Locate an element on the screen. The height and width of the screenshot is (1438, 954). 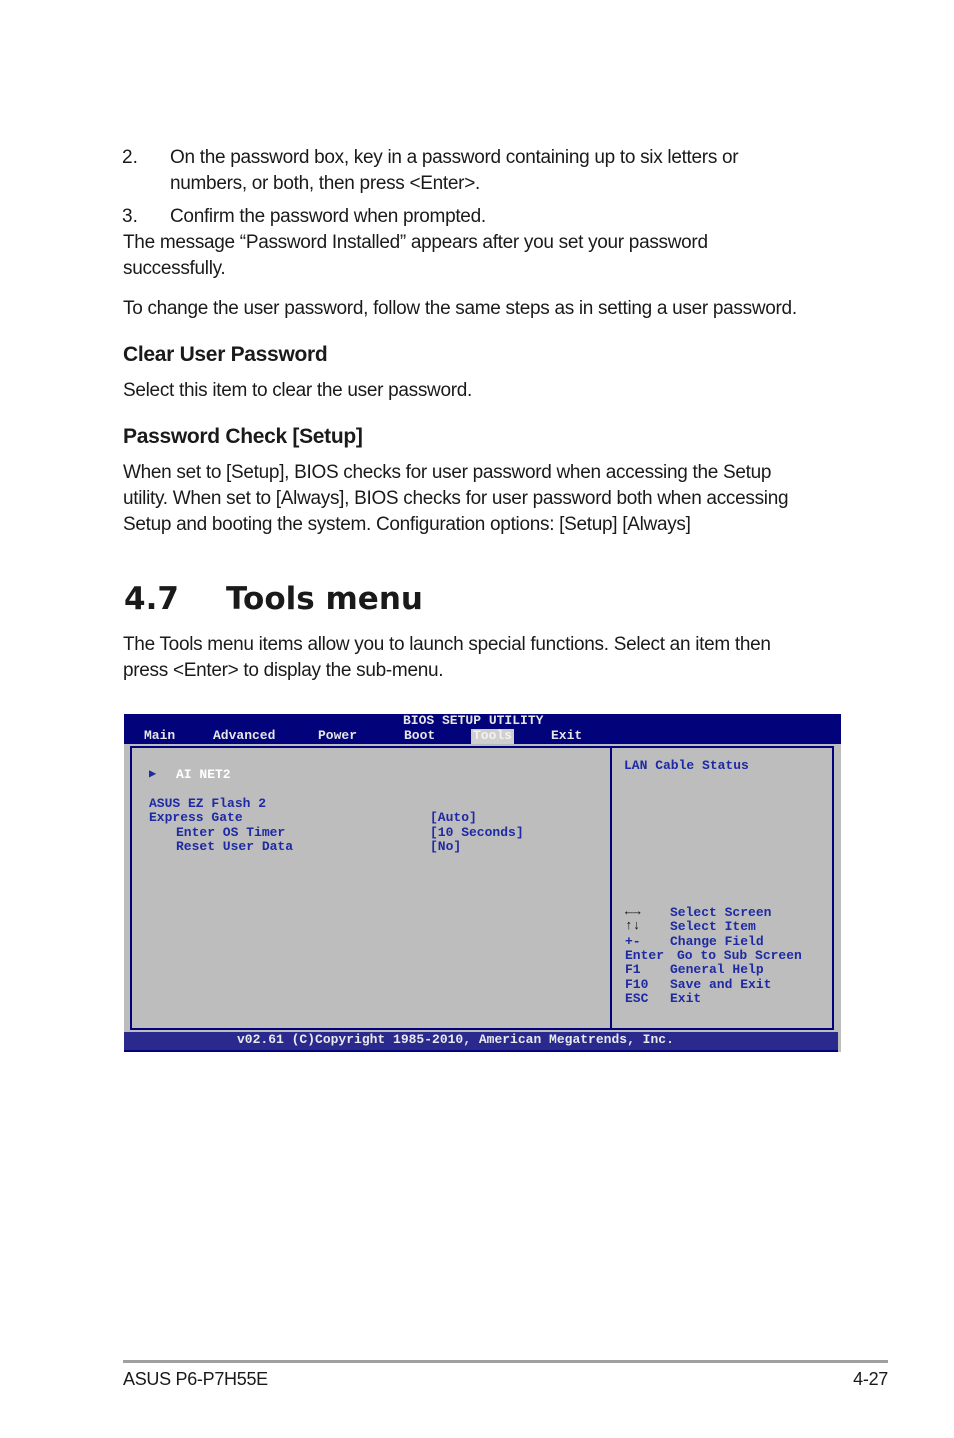
key-desc-select-item: Select Item is located at coordinates (713, 926).